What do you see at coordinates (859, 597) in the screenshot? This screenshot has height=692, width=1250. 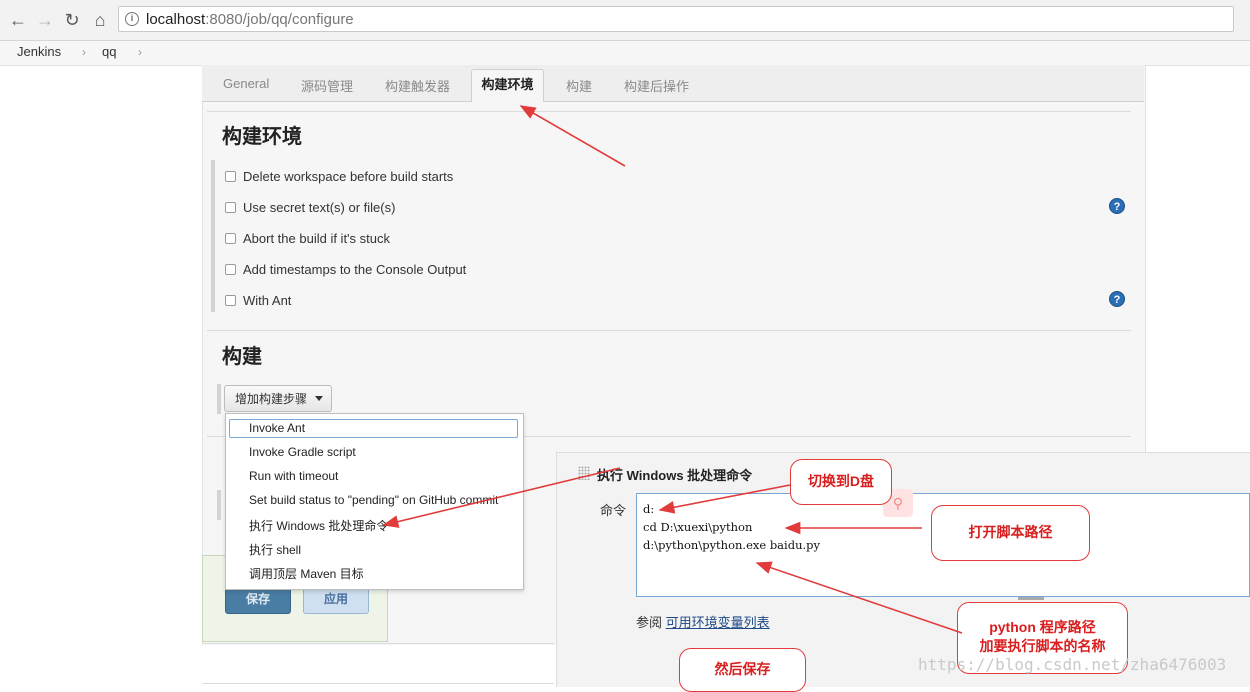 I see `arrow-to-python` at bounding box center [859, 597].